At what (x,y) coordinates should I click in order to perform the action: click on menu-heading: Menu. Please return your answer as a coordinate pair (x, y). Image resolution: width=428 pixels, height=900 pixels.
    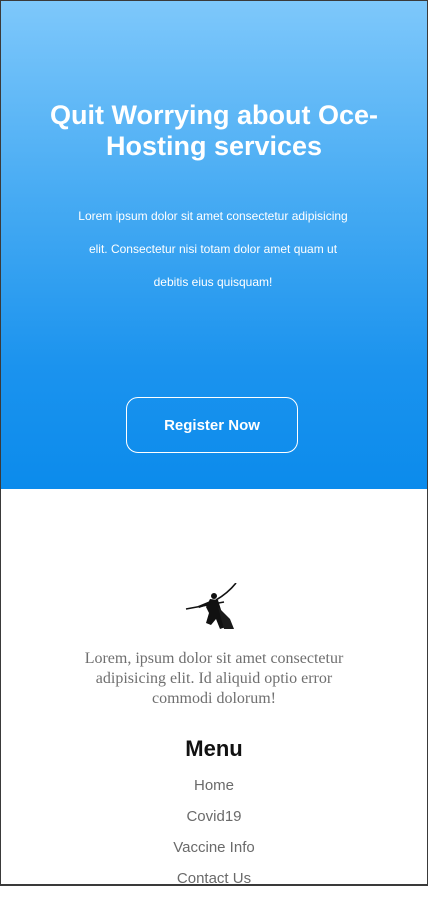
    Looking at the image, I should click on (214, 748).